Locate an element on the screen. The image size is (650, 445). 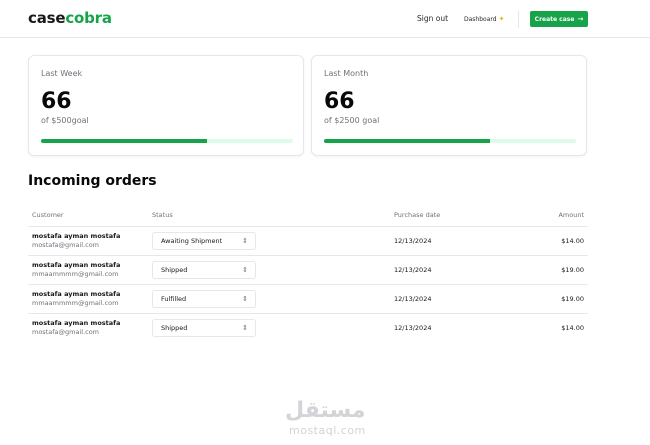
status-select: Fulfilled ⇕ is located at coordinates (204, 299).